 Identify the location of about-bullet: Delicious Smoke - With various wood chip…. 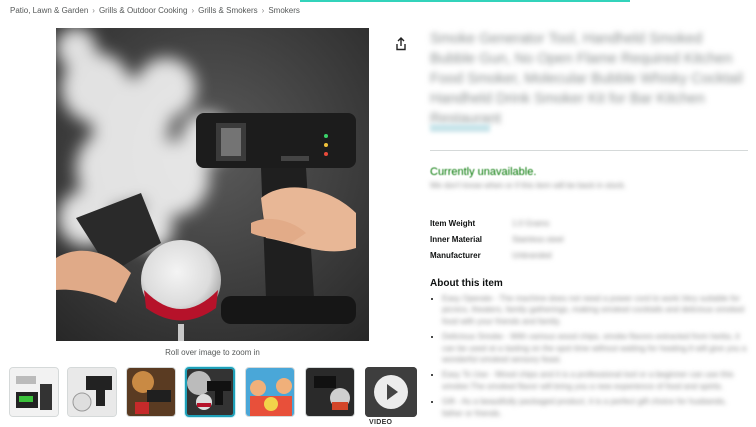
(595, 348).